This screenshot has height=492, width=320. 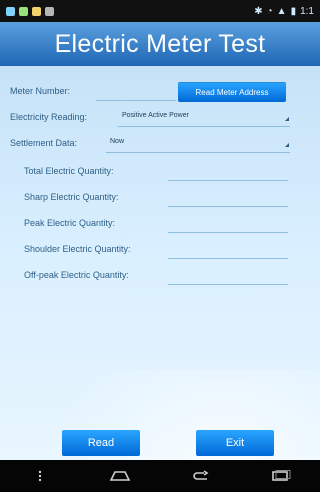 What do you see at coordinates (293, 11) in the screenshot?
I see `battery-icon: ▮` at bounding box center [293, 11].